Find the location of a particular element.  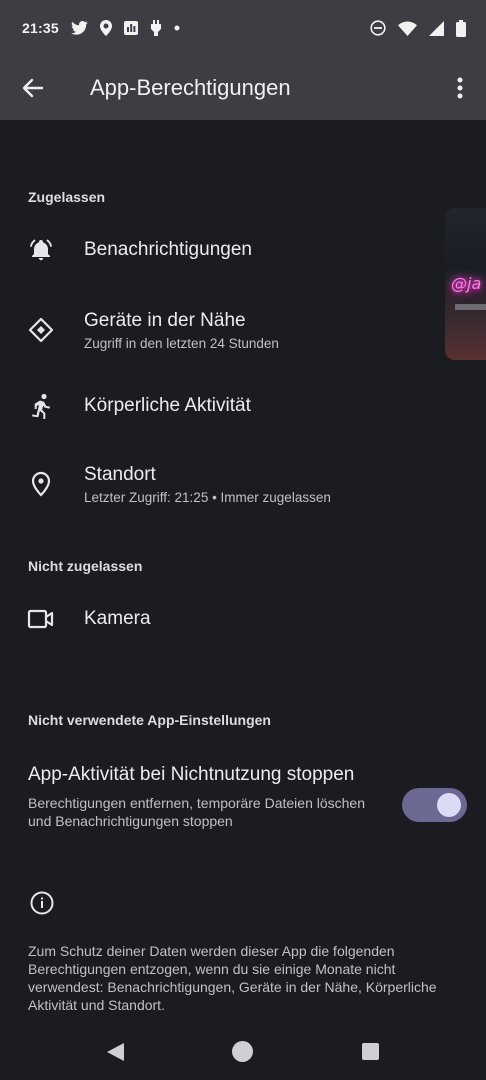

battery-icon is located at coordinates (461, 28).